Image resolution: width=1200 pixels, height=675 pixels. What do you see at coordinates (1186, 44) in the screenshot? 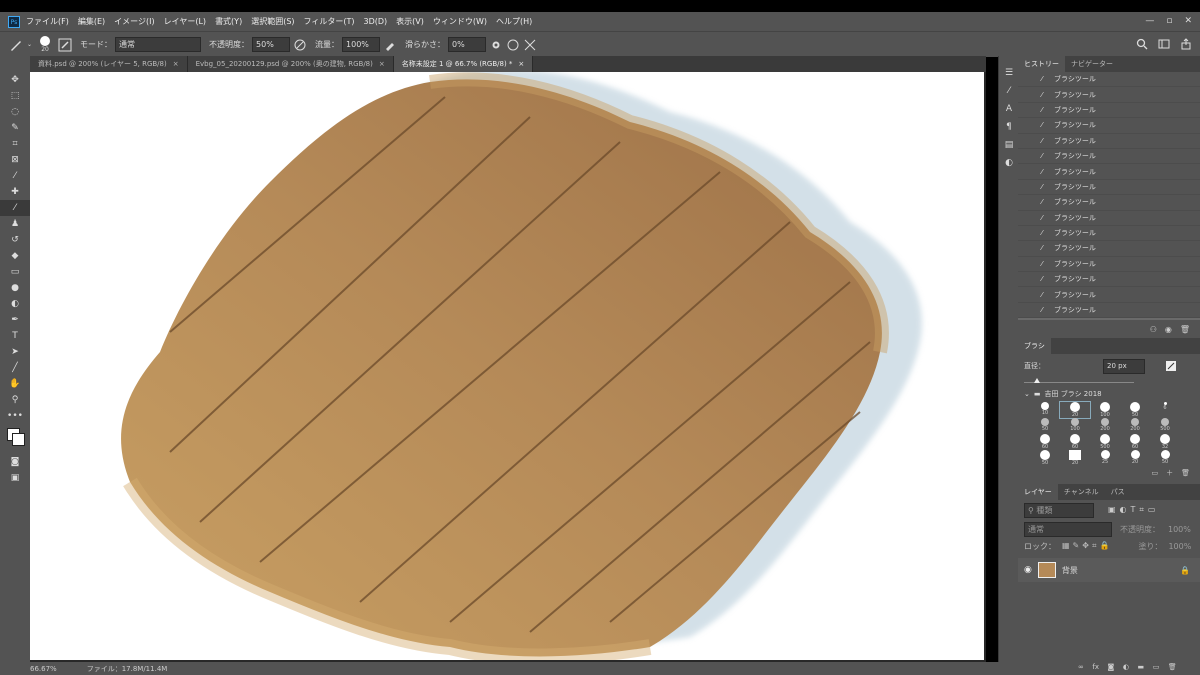
I see `share-icon` at bounding box center [1186, 44].